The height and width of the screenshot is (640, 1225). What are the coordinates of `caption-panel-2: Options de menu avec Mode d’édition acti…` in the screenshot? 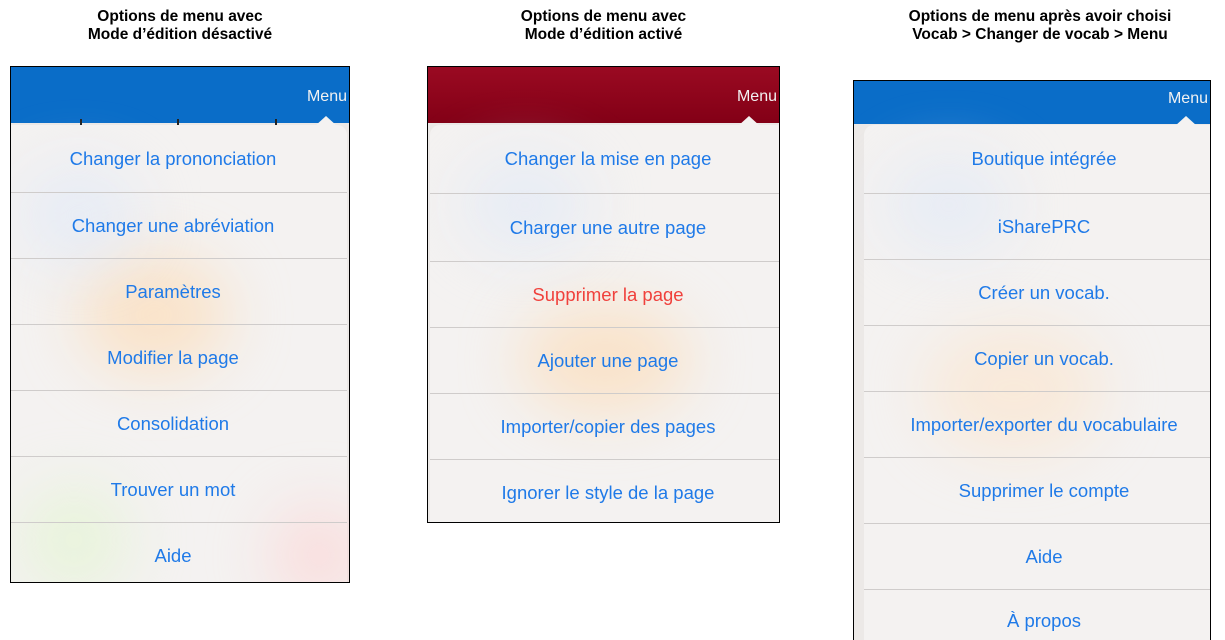 It's located at (603, 26).